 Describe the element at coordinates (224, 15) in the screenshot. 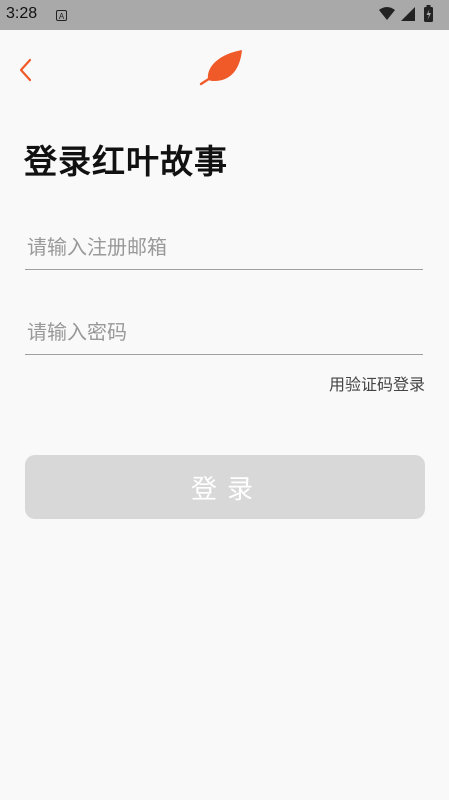

I see `status-bar: 3:28 A` at that location.